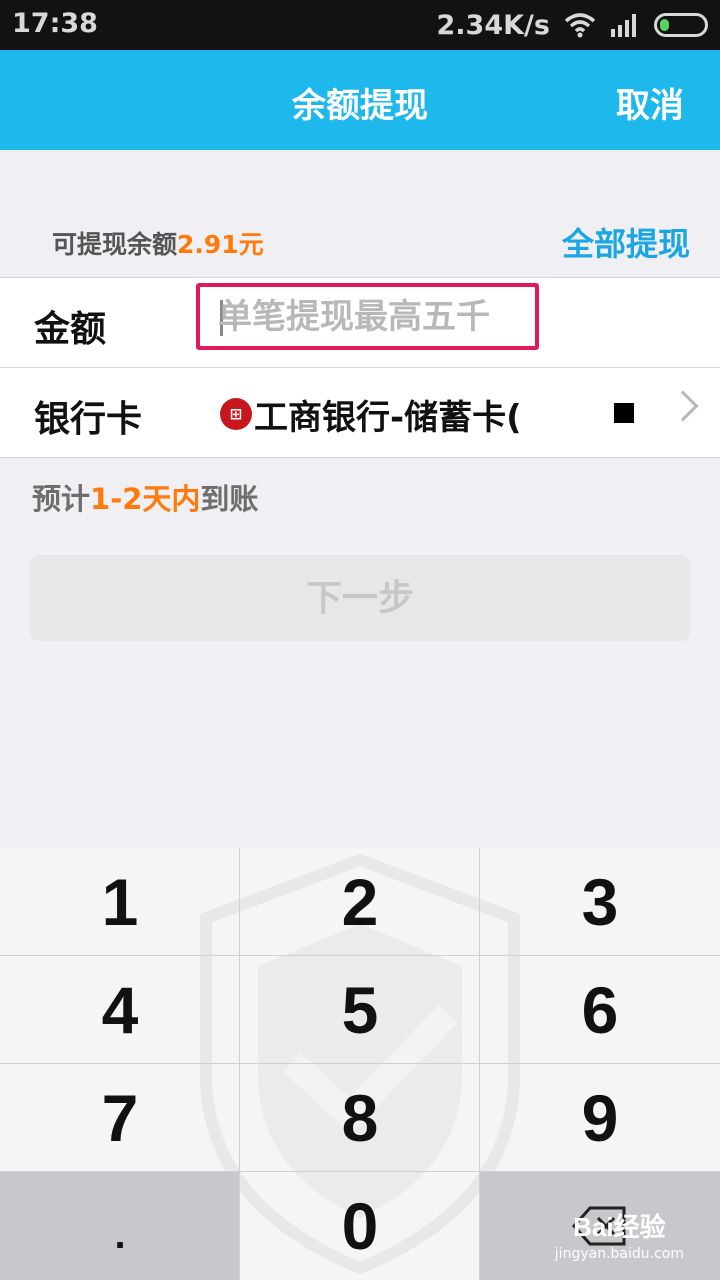 The width and height of the screenshot is (720, 1280). What do you see at coordinates (360, 1010) in the screenshot?
I see `key-5: 5` at bounding box center [360, 1010].